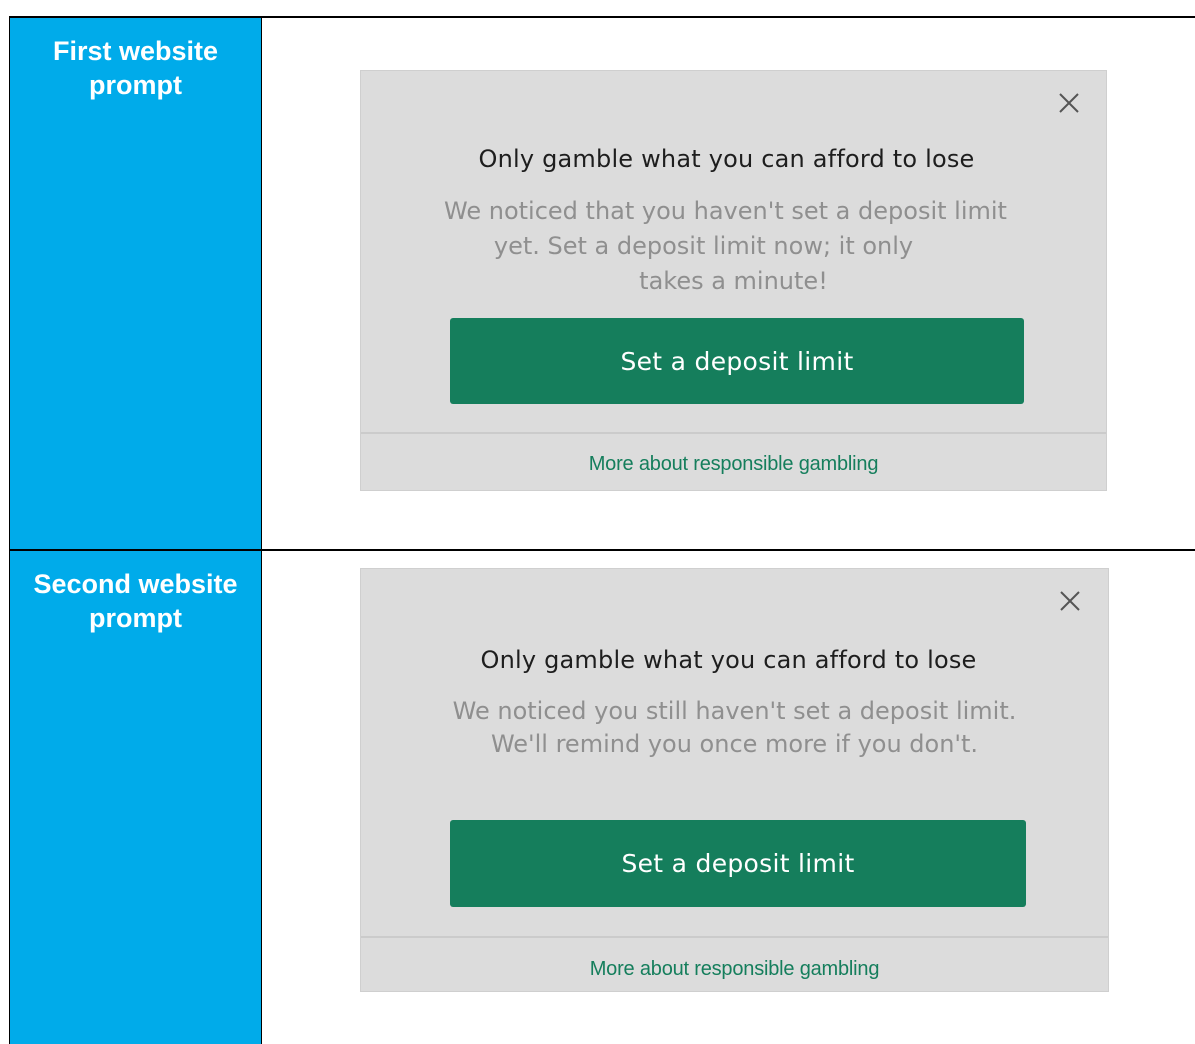 The image size is (1195, 1044). Describe the element at coordinates (703, 246) in the screenshot. I see `prompt-message-line: yet. Set a deposit limit now; it only` at that location.